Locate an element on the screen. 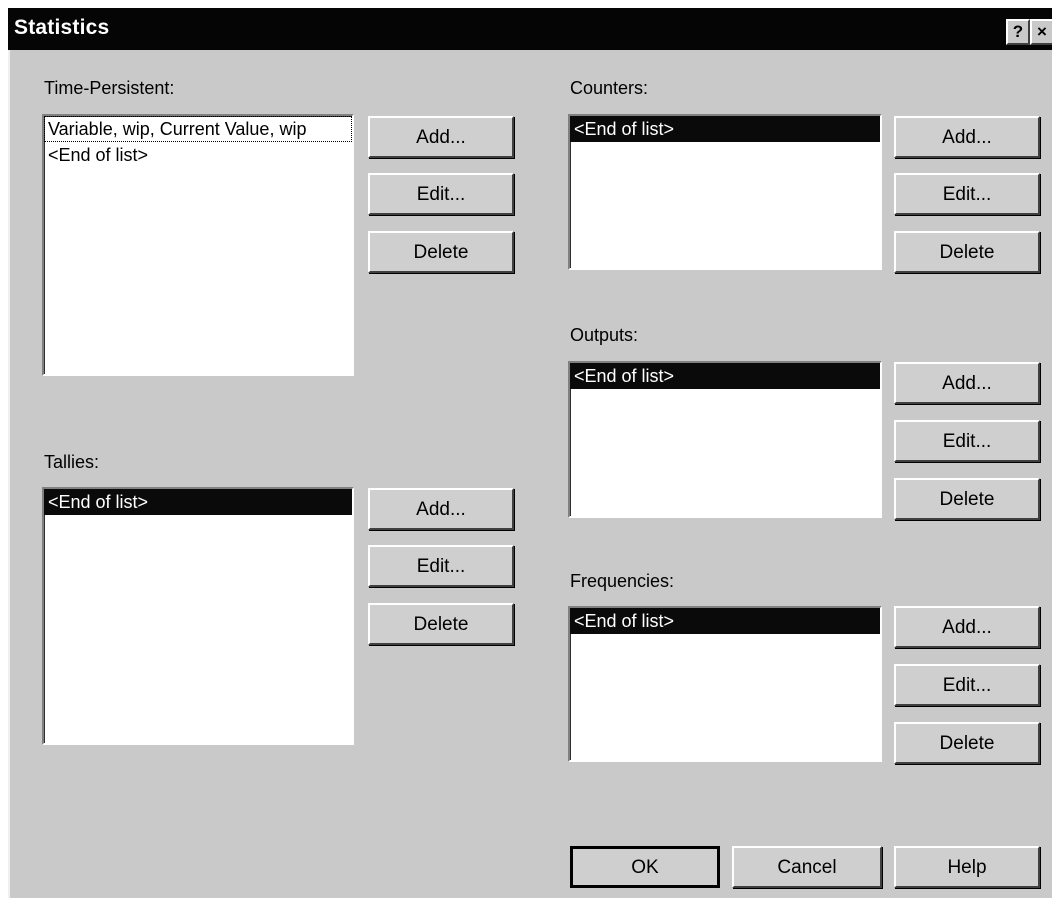  help-button: Help is located at coordinates (967, 867).